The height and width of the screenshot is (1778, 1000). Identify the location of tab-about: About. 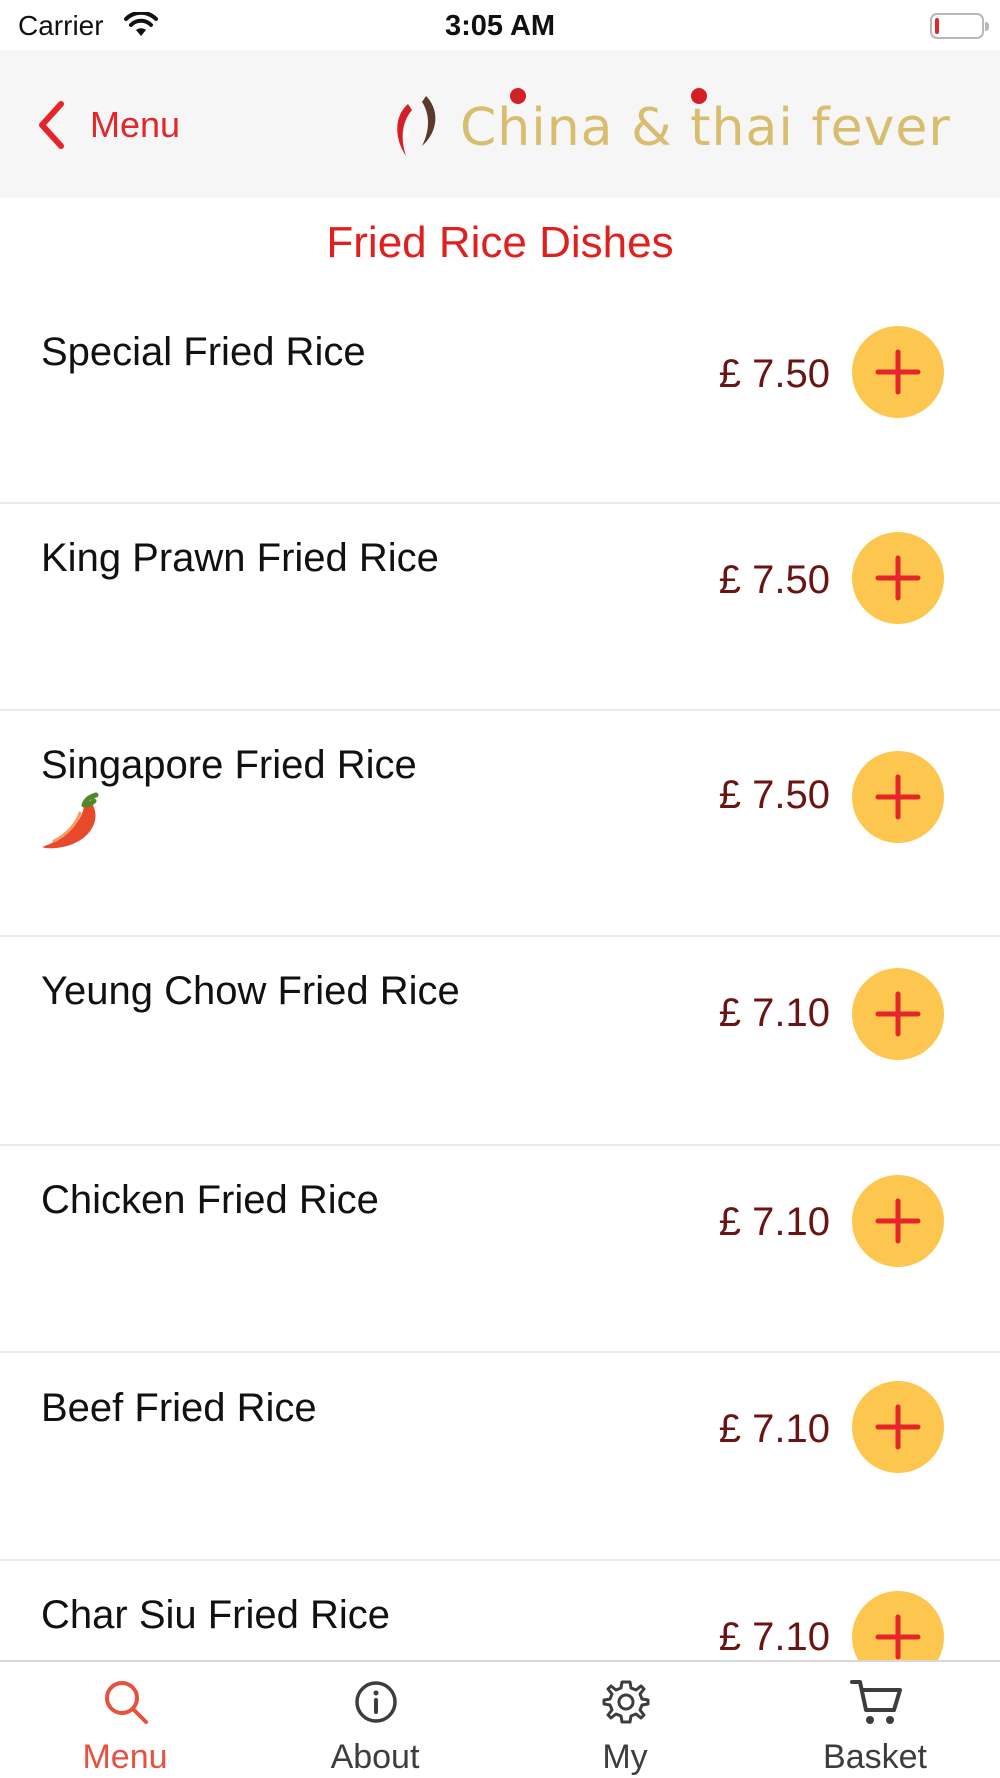
(375, 1720).